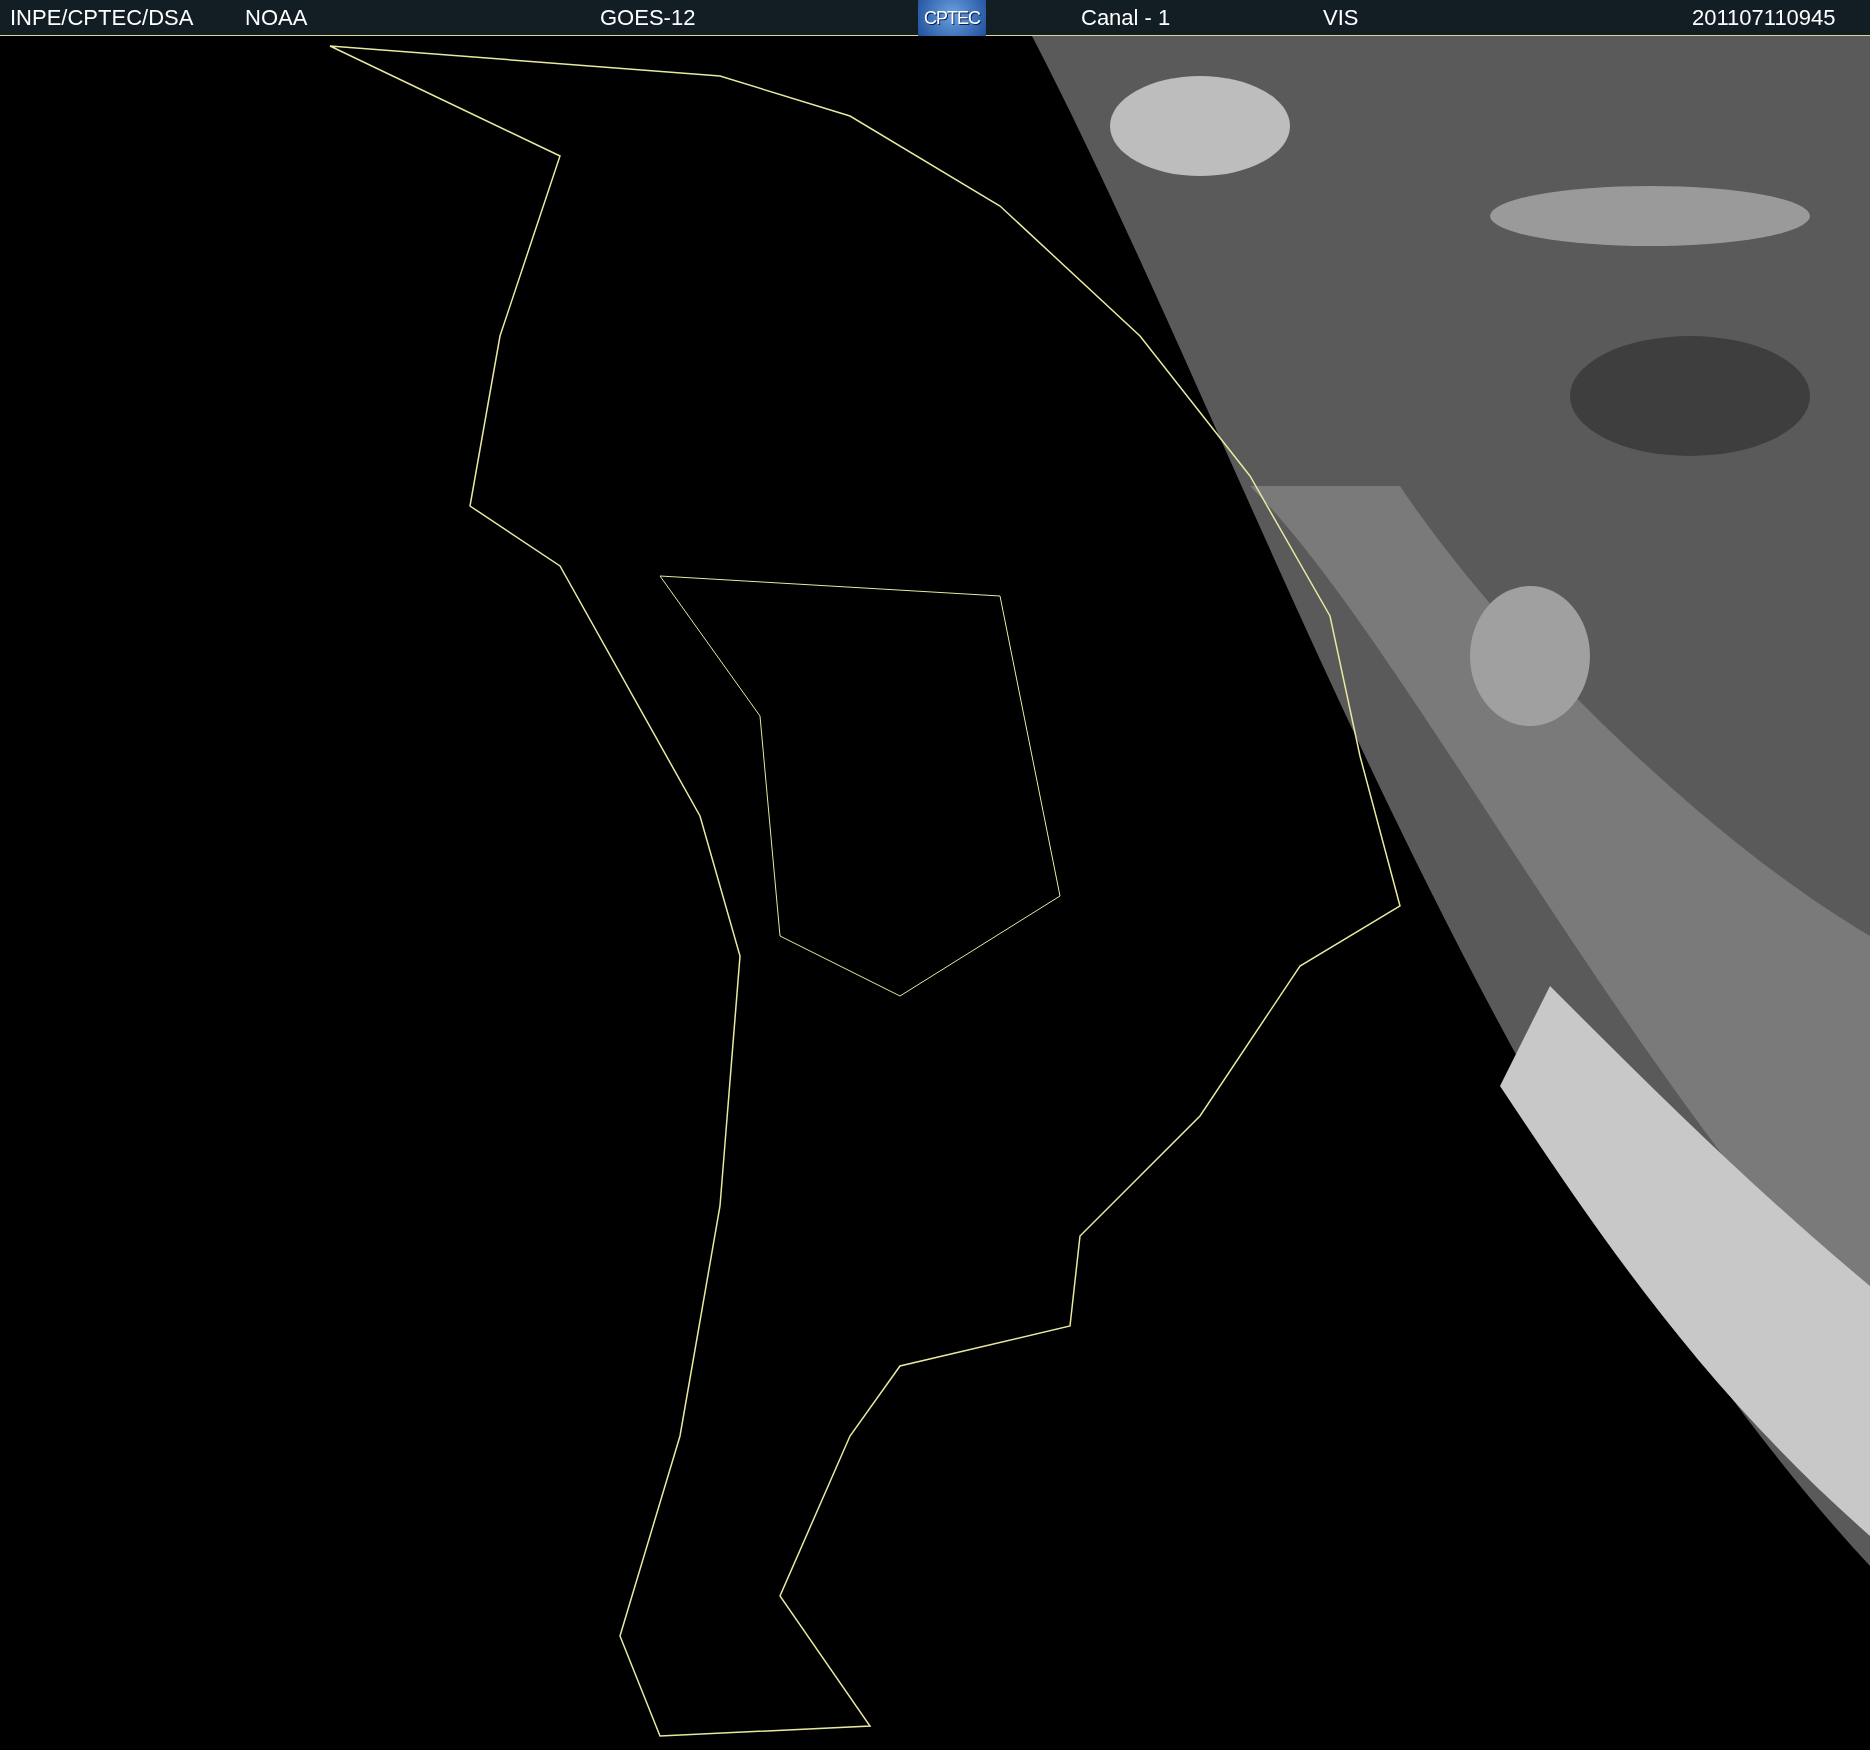  Describe the element at coordinates (102, 18) in the screenshot. I see `header-label: INPE/CPTEC/DSA` at that location.